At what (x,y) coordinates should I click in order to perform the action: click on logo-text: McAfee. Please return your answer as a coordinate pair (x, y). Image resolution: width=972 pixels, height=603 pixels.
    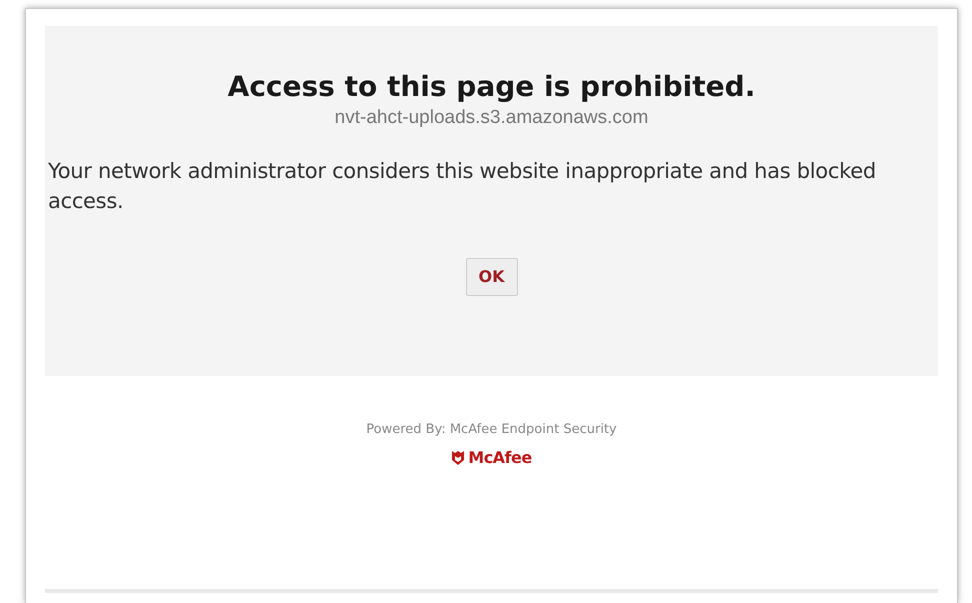
    Looking at the image, I should click on (500, 457).